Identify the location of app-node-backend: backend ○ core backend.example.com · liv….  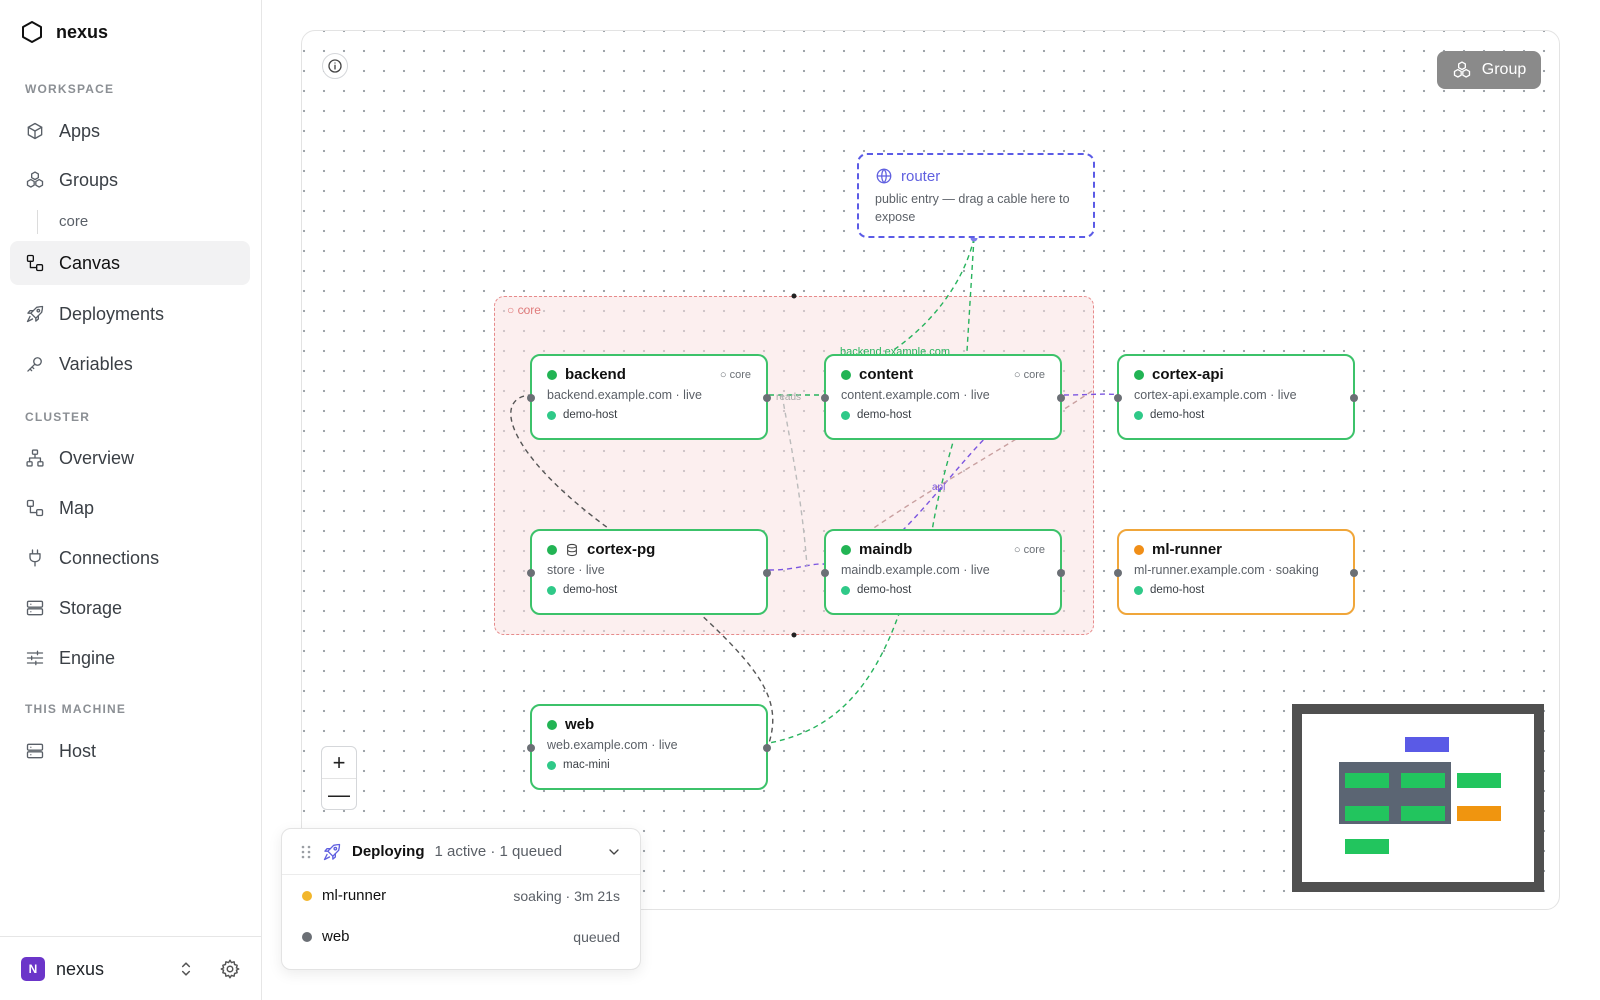
(649, 397).